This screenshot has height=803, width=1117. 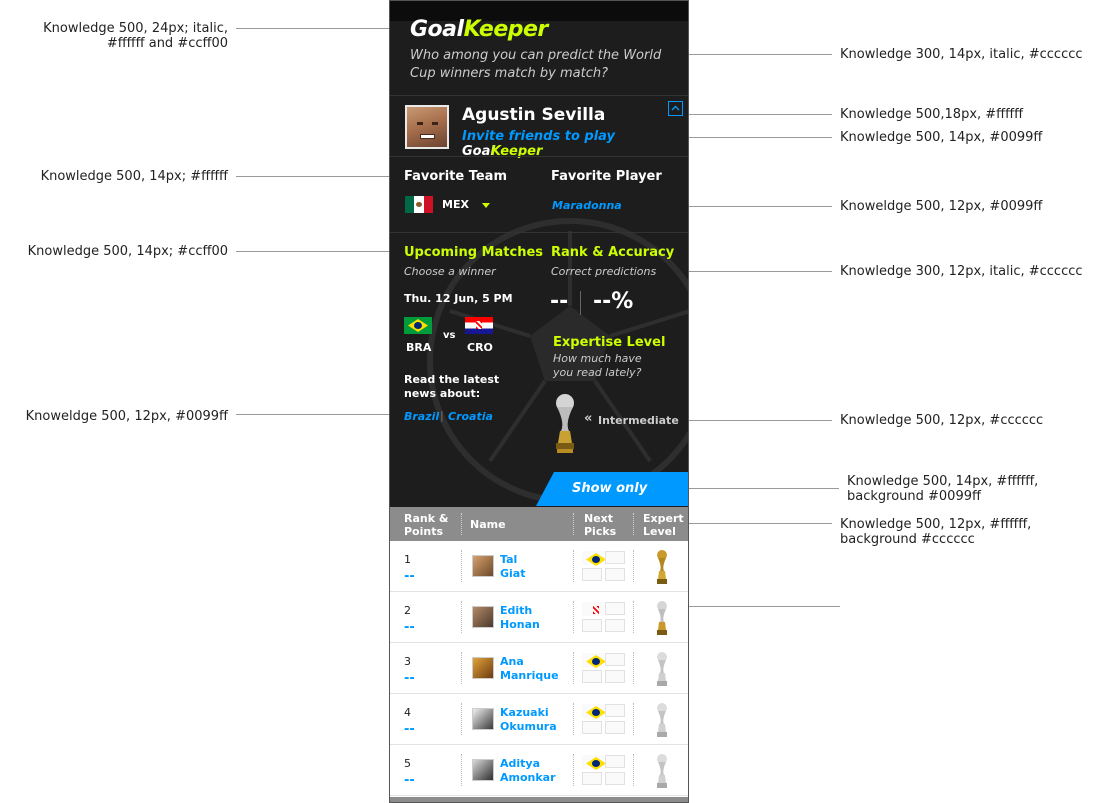 What do you see at coordinates (675, 108) in the screenshot?
I see `chevron-up-icon` at bounding box center [675, 108].